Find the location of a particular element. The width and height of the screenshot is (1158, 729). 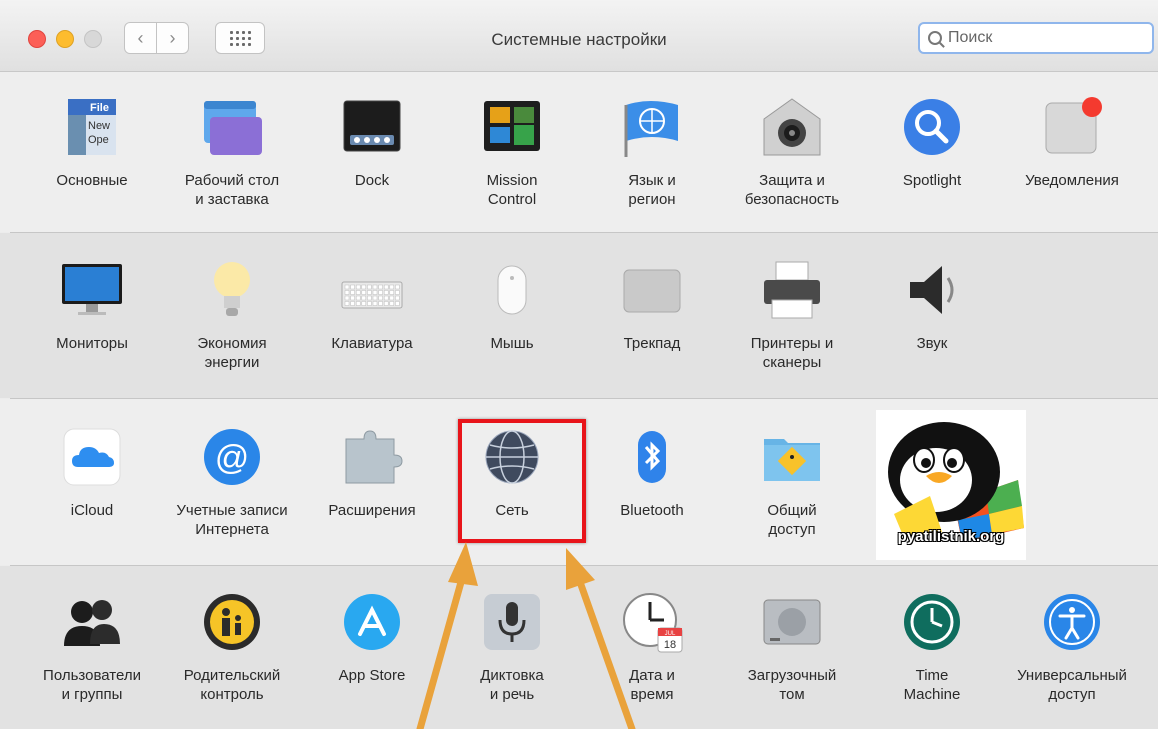

pref-item-accessibility: Универсальный доступ is located at coordinates (1072, 647).